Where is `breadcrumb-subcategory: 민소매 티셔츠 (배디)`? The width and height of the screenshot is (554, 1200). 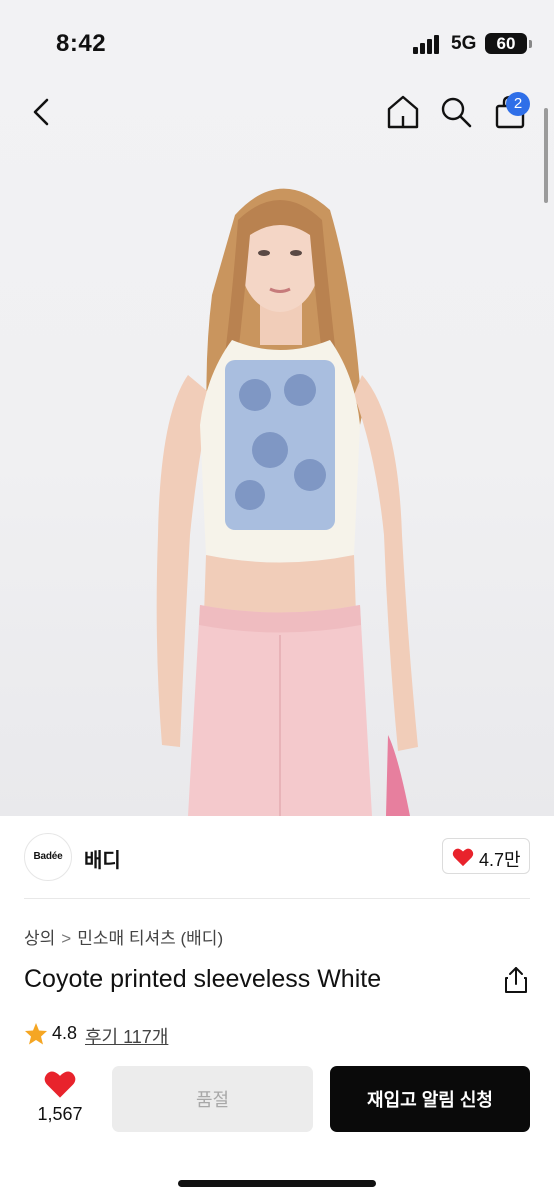 breadcrumb-subcategory: 민소매 티셔츠 (배디) is located at coordinates (150, 936).